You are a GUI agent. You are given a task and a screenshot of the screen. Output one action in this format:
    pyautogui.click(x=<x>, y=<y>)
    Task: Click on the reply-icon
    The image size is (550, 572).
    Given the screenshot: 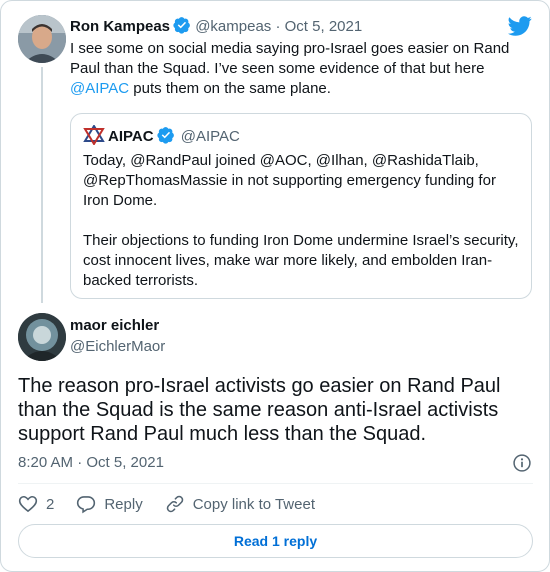 What is the action you would take?
    pyautogui.click(x=86, y=505)
    